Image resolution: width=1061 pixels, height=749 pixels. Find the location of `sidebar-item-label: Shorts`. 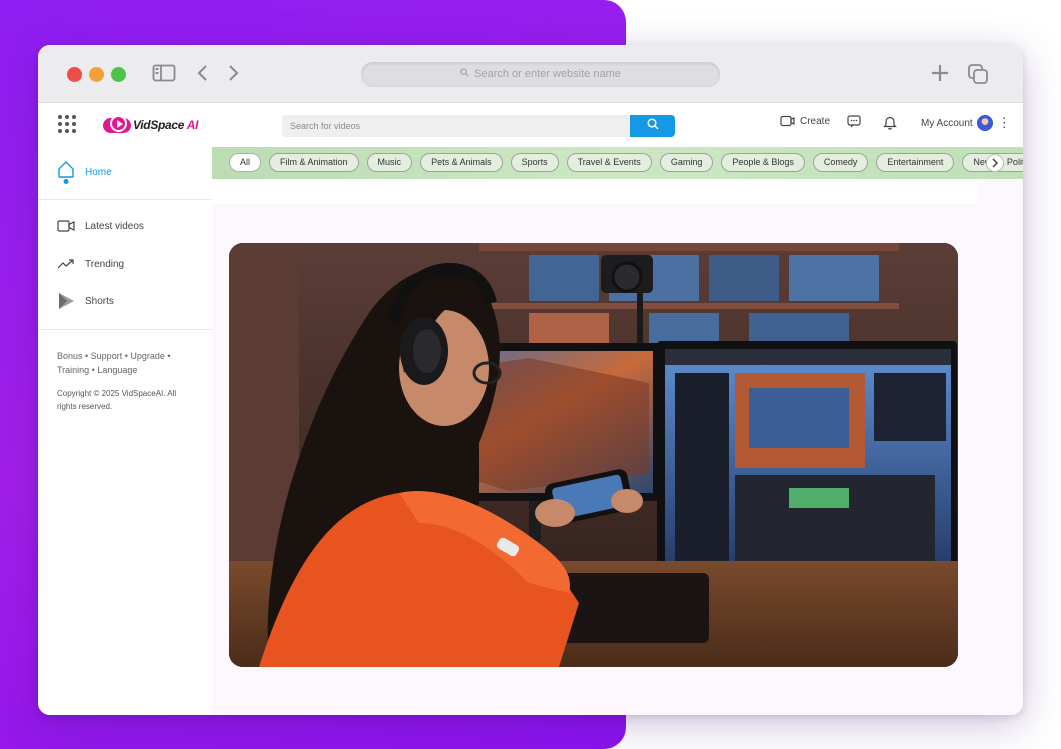

sidebar-item-label: Shorts is located at coordinates (99, 301).